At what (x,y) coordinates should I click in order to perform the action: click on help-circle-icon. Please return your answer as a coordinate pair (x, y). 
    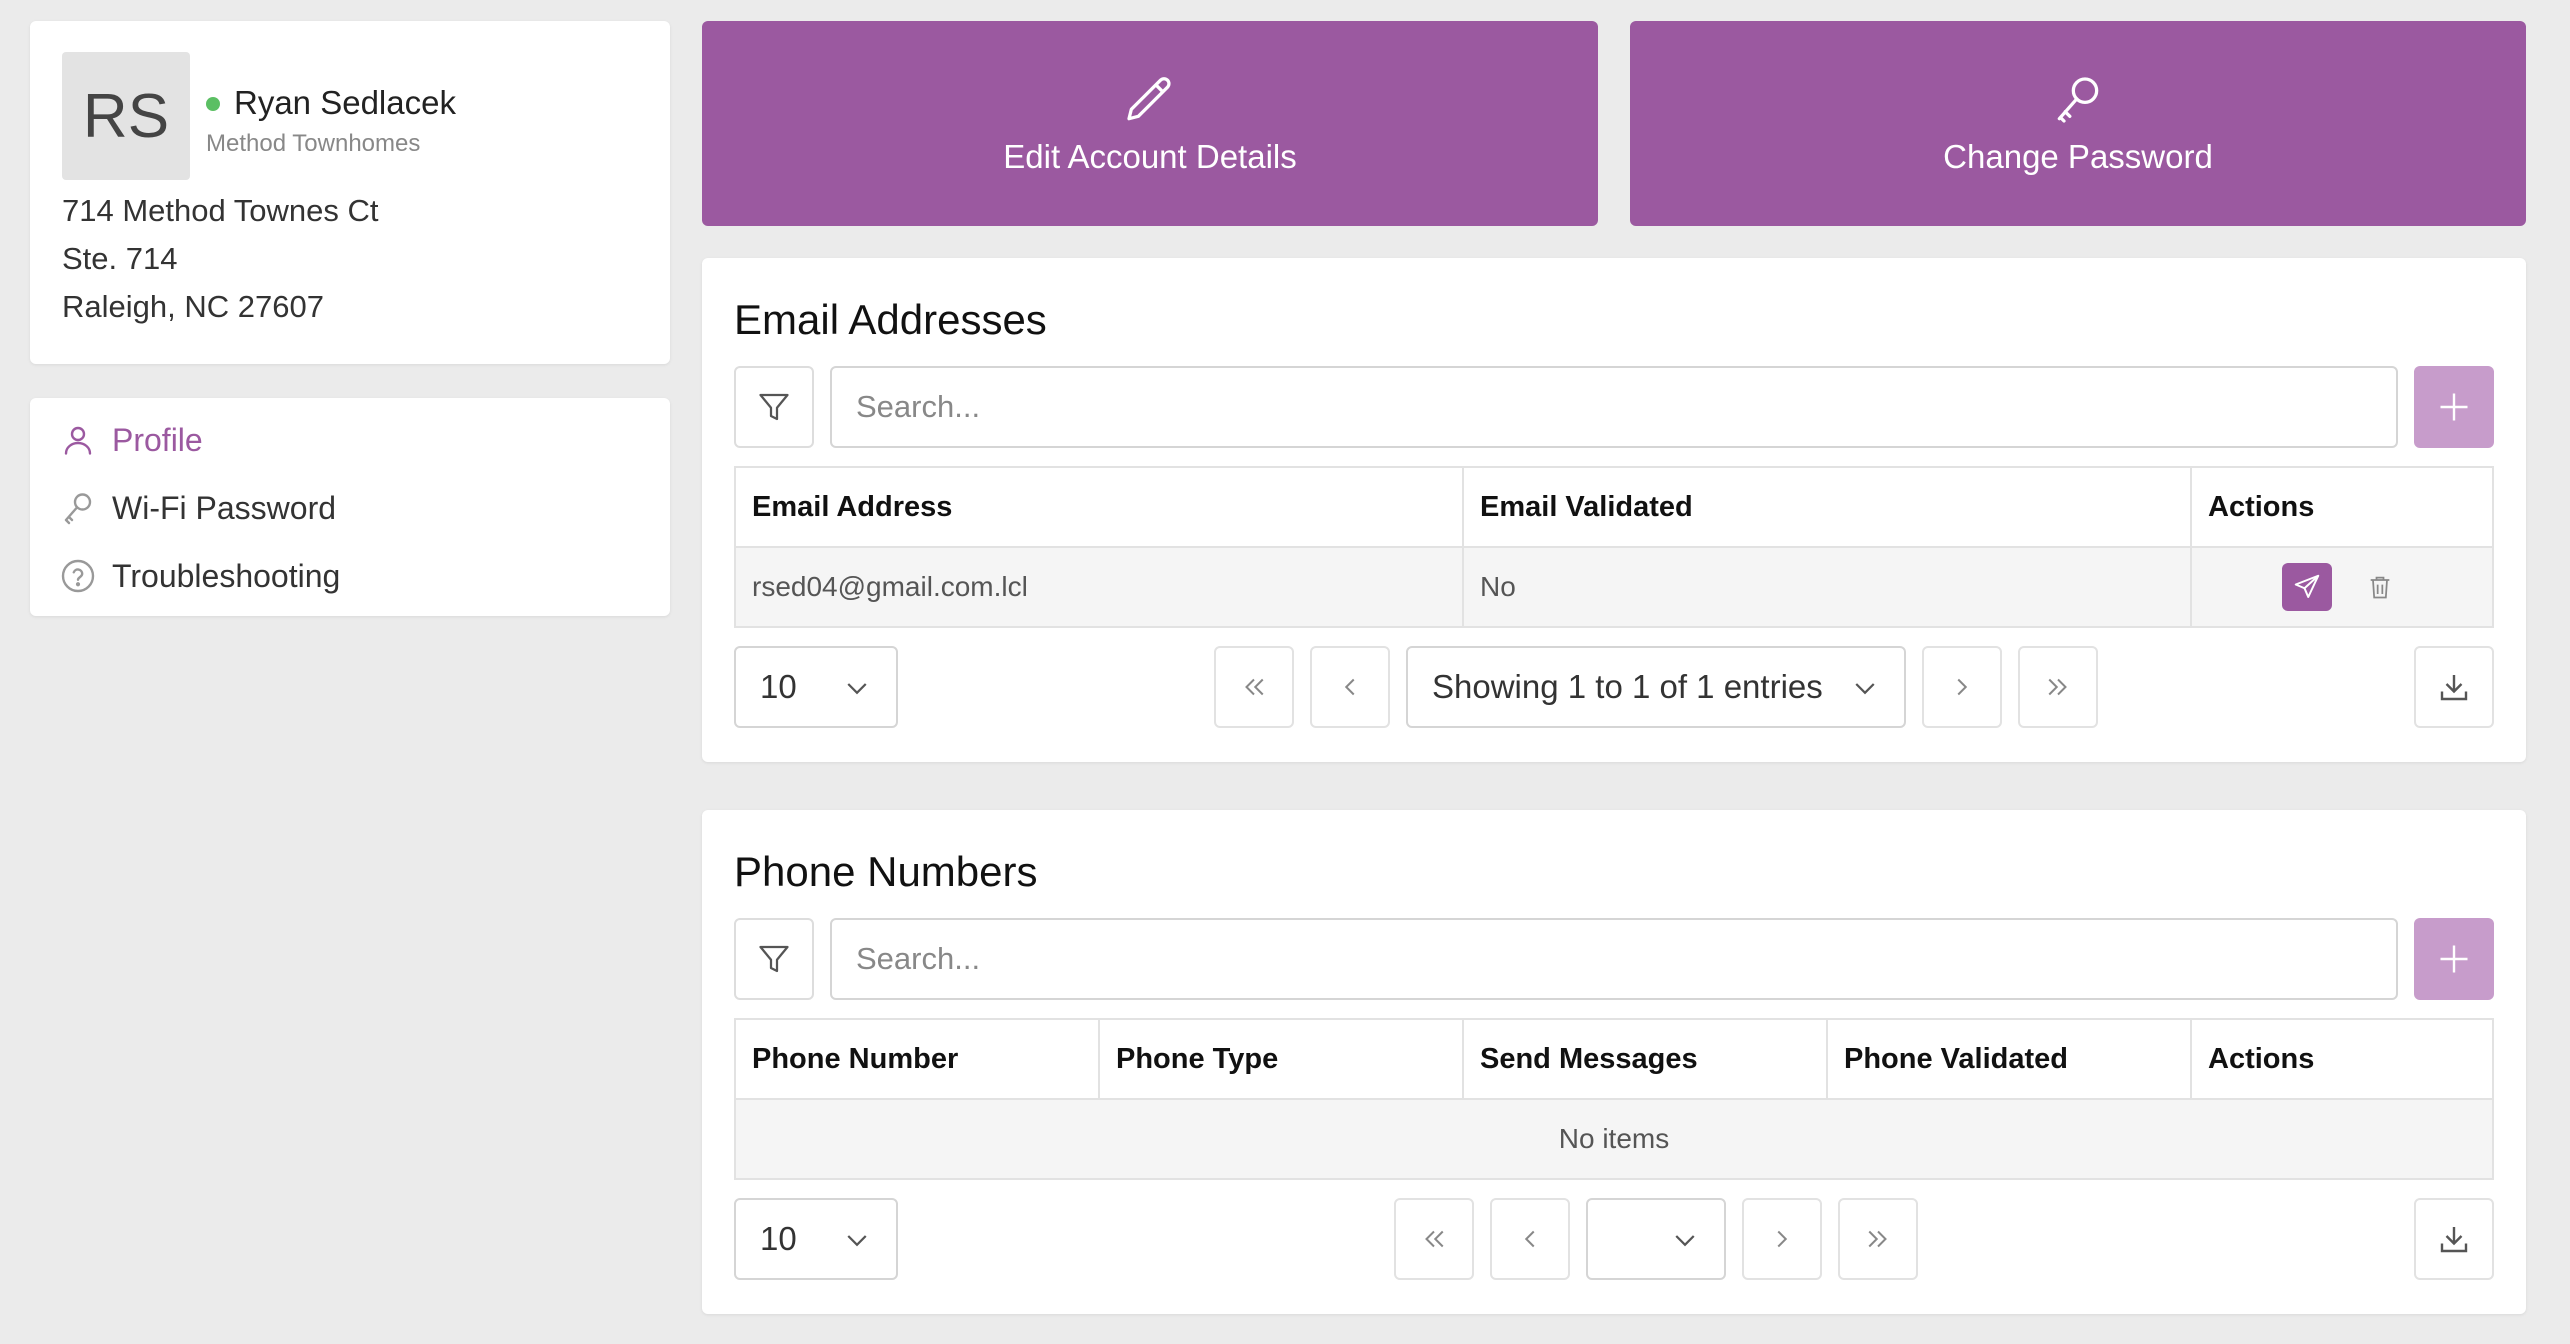
    Looking at the image, I should click on (78, 576).